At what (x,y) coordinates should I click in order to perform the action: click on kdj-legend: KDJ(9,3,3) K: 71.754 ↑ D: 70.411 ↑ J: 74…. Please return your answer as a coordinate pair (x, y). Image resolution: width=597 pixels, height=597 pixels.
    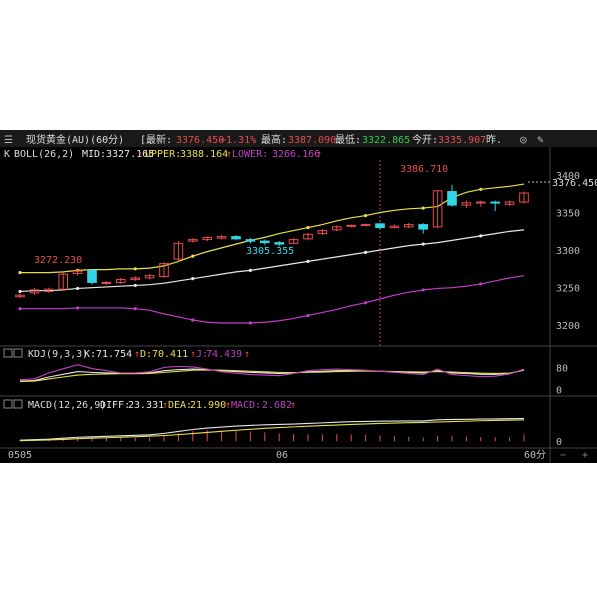
    Looking at the image, I should click on (126, 354).